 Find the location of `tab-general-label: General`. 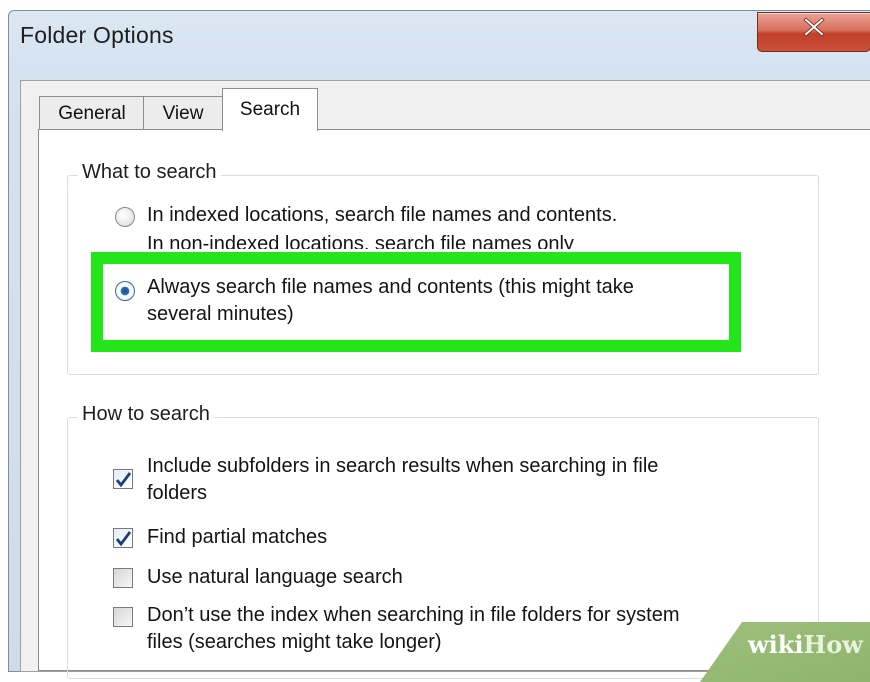

tab-general-label: General is located at coordinates (92, 113).